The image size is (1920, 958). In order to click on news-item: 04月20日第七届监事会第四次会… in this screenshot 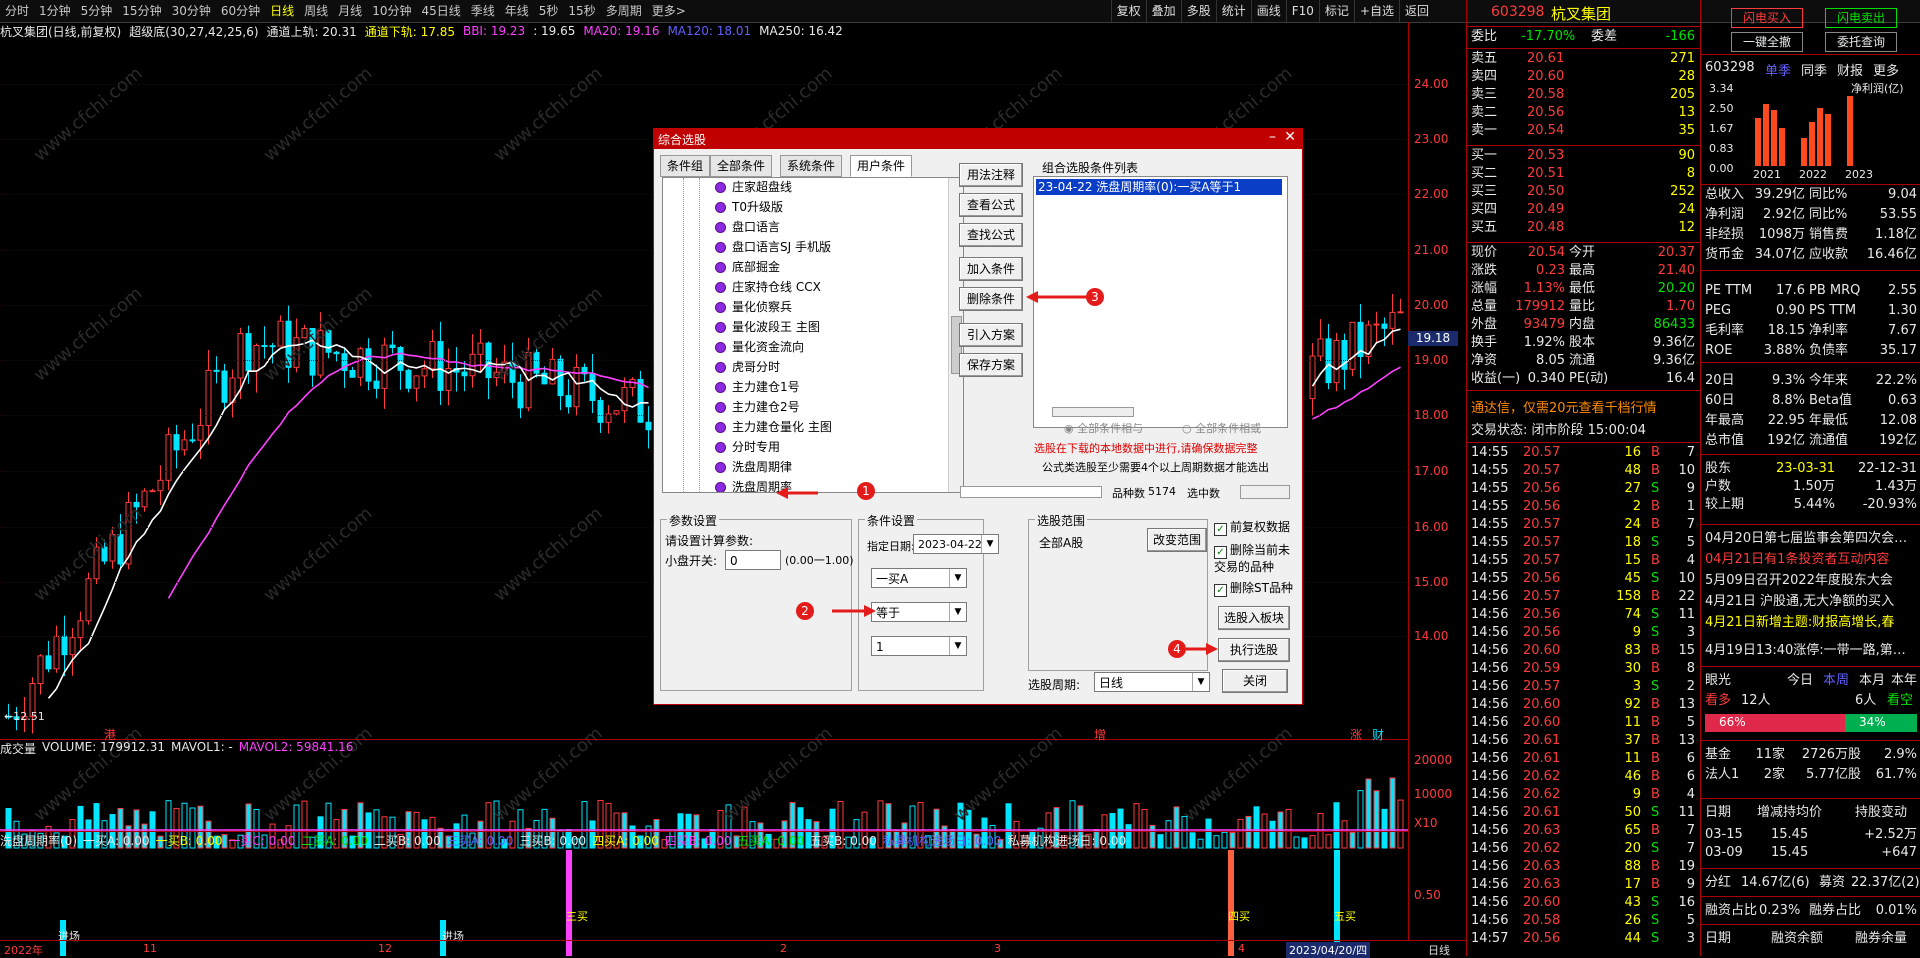, I will do `click(1811, 539)`.